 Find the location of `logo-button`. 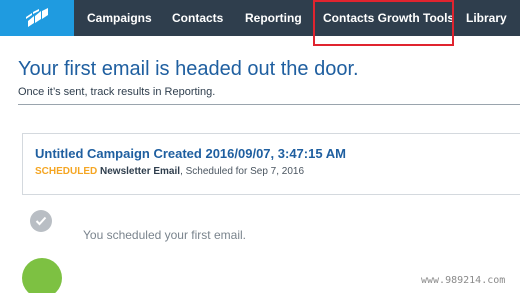

logo-button is located at coordinates (37, 18).